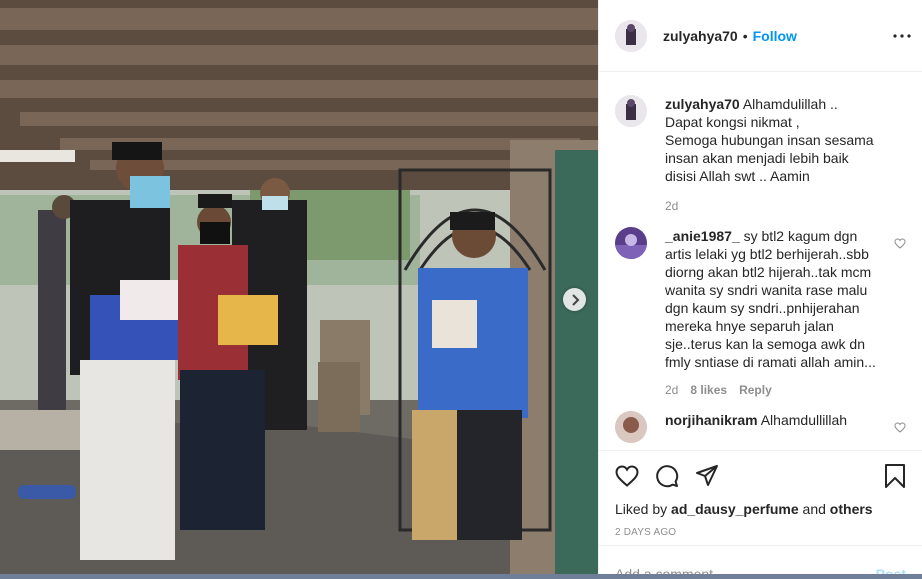  I want to click on browser-bottom-strip, so click(461, 576).